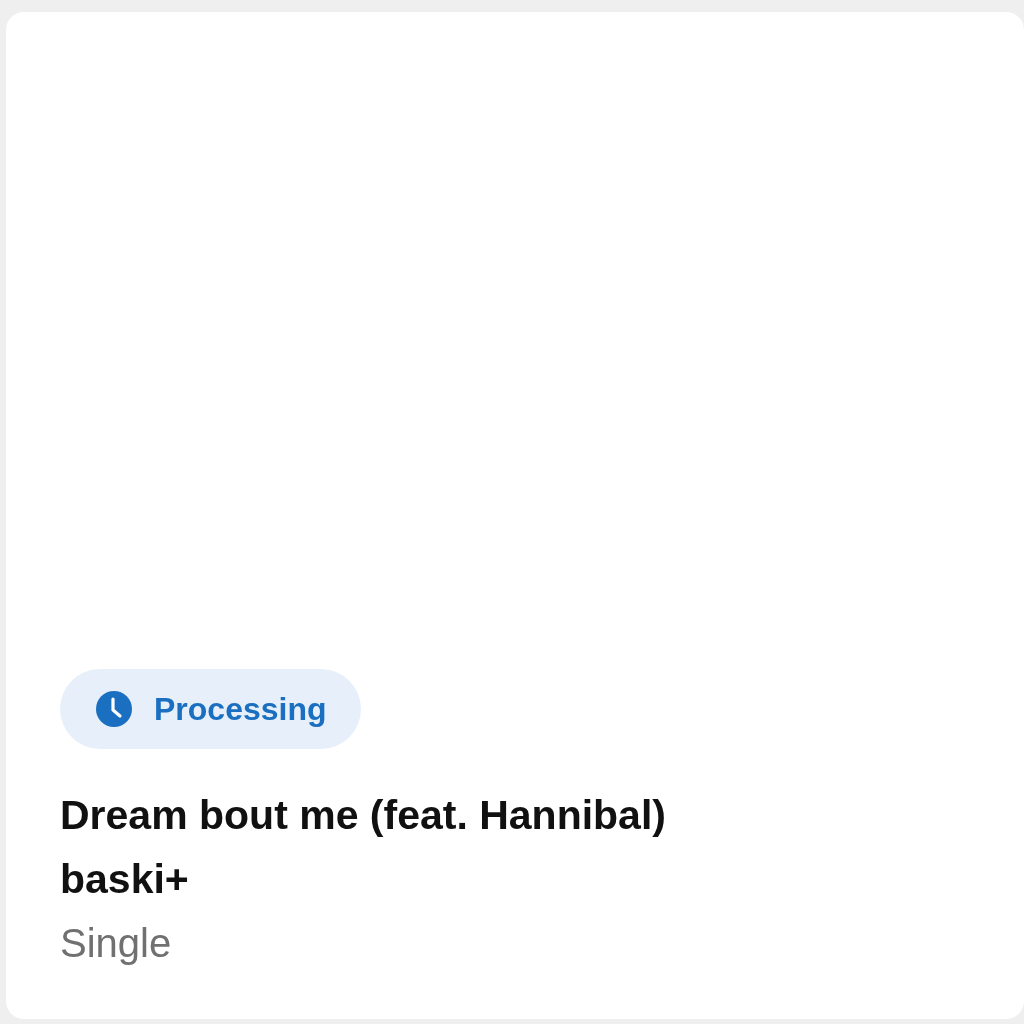  Describe the element at coordinates (363, 815) in the screenshot. I see `release-title: Dream bout me (feat. Hannibal)` at that location.